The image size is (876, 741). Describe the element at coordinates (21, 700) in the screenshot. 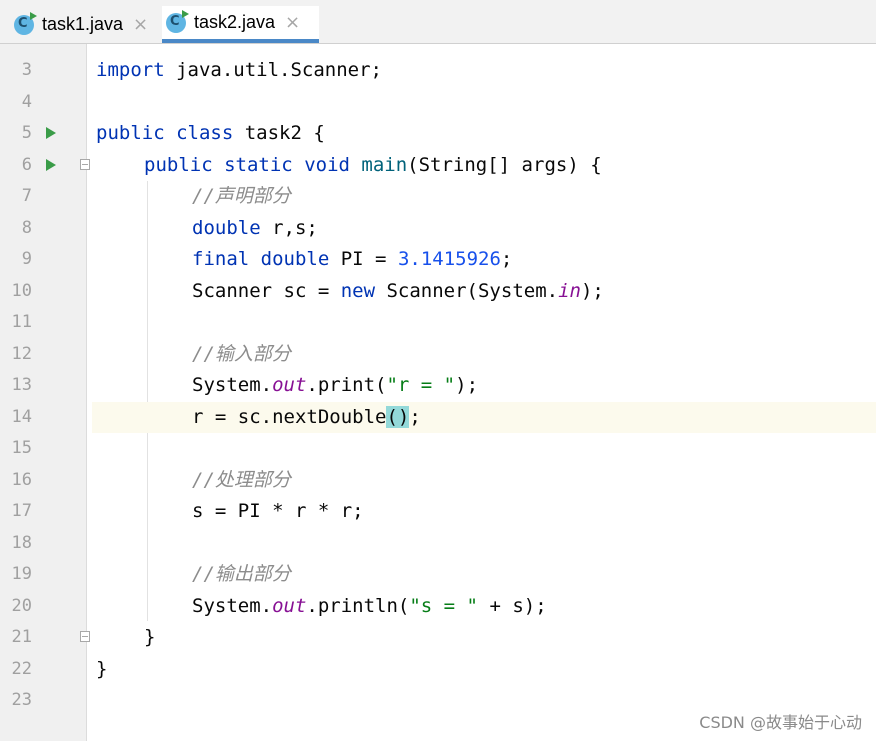

I see `line-number: 23` at that location.